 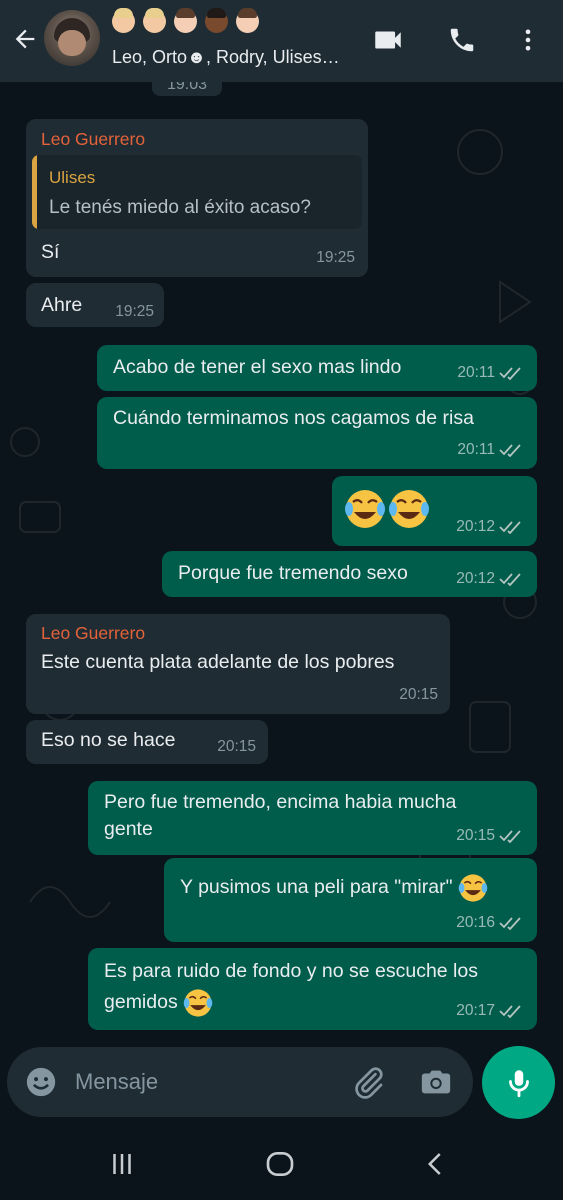 What do you see at coordinates (197, 192) in the screenshot?
I see `quoted-message: Ulises Le tenés miedo al éxito acaso?` at bounding box center [197, 192].